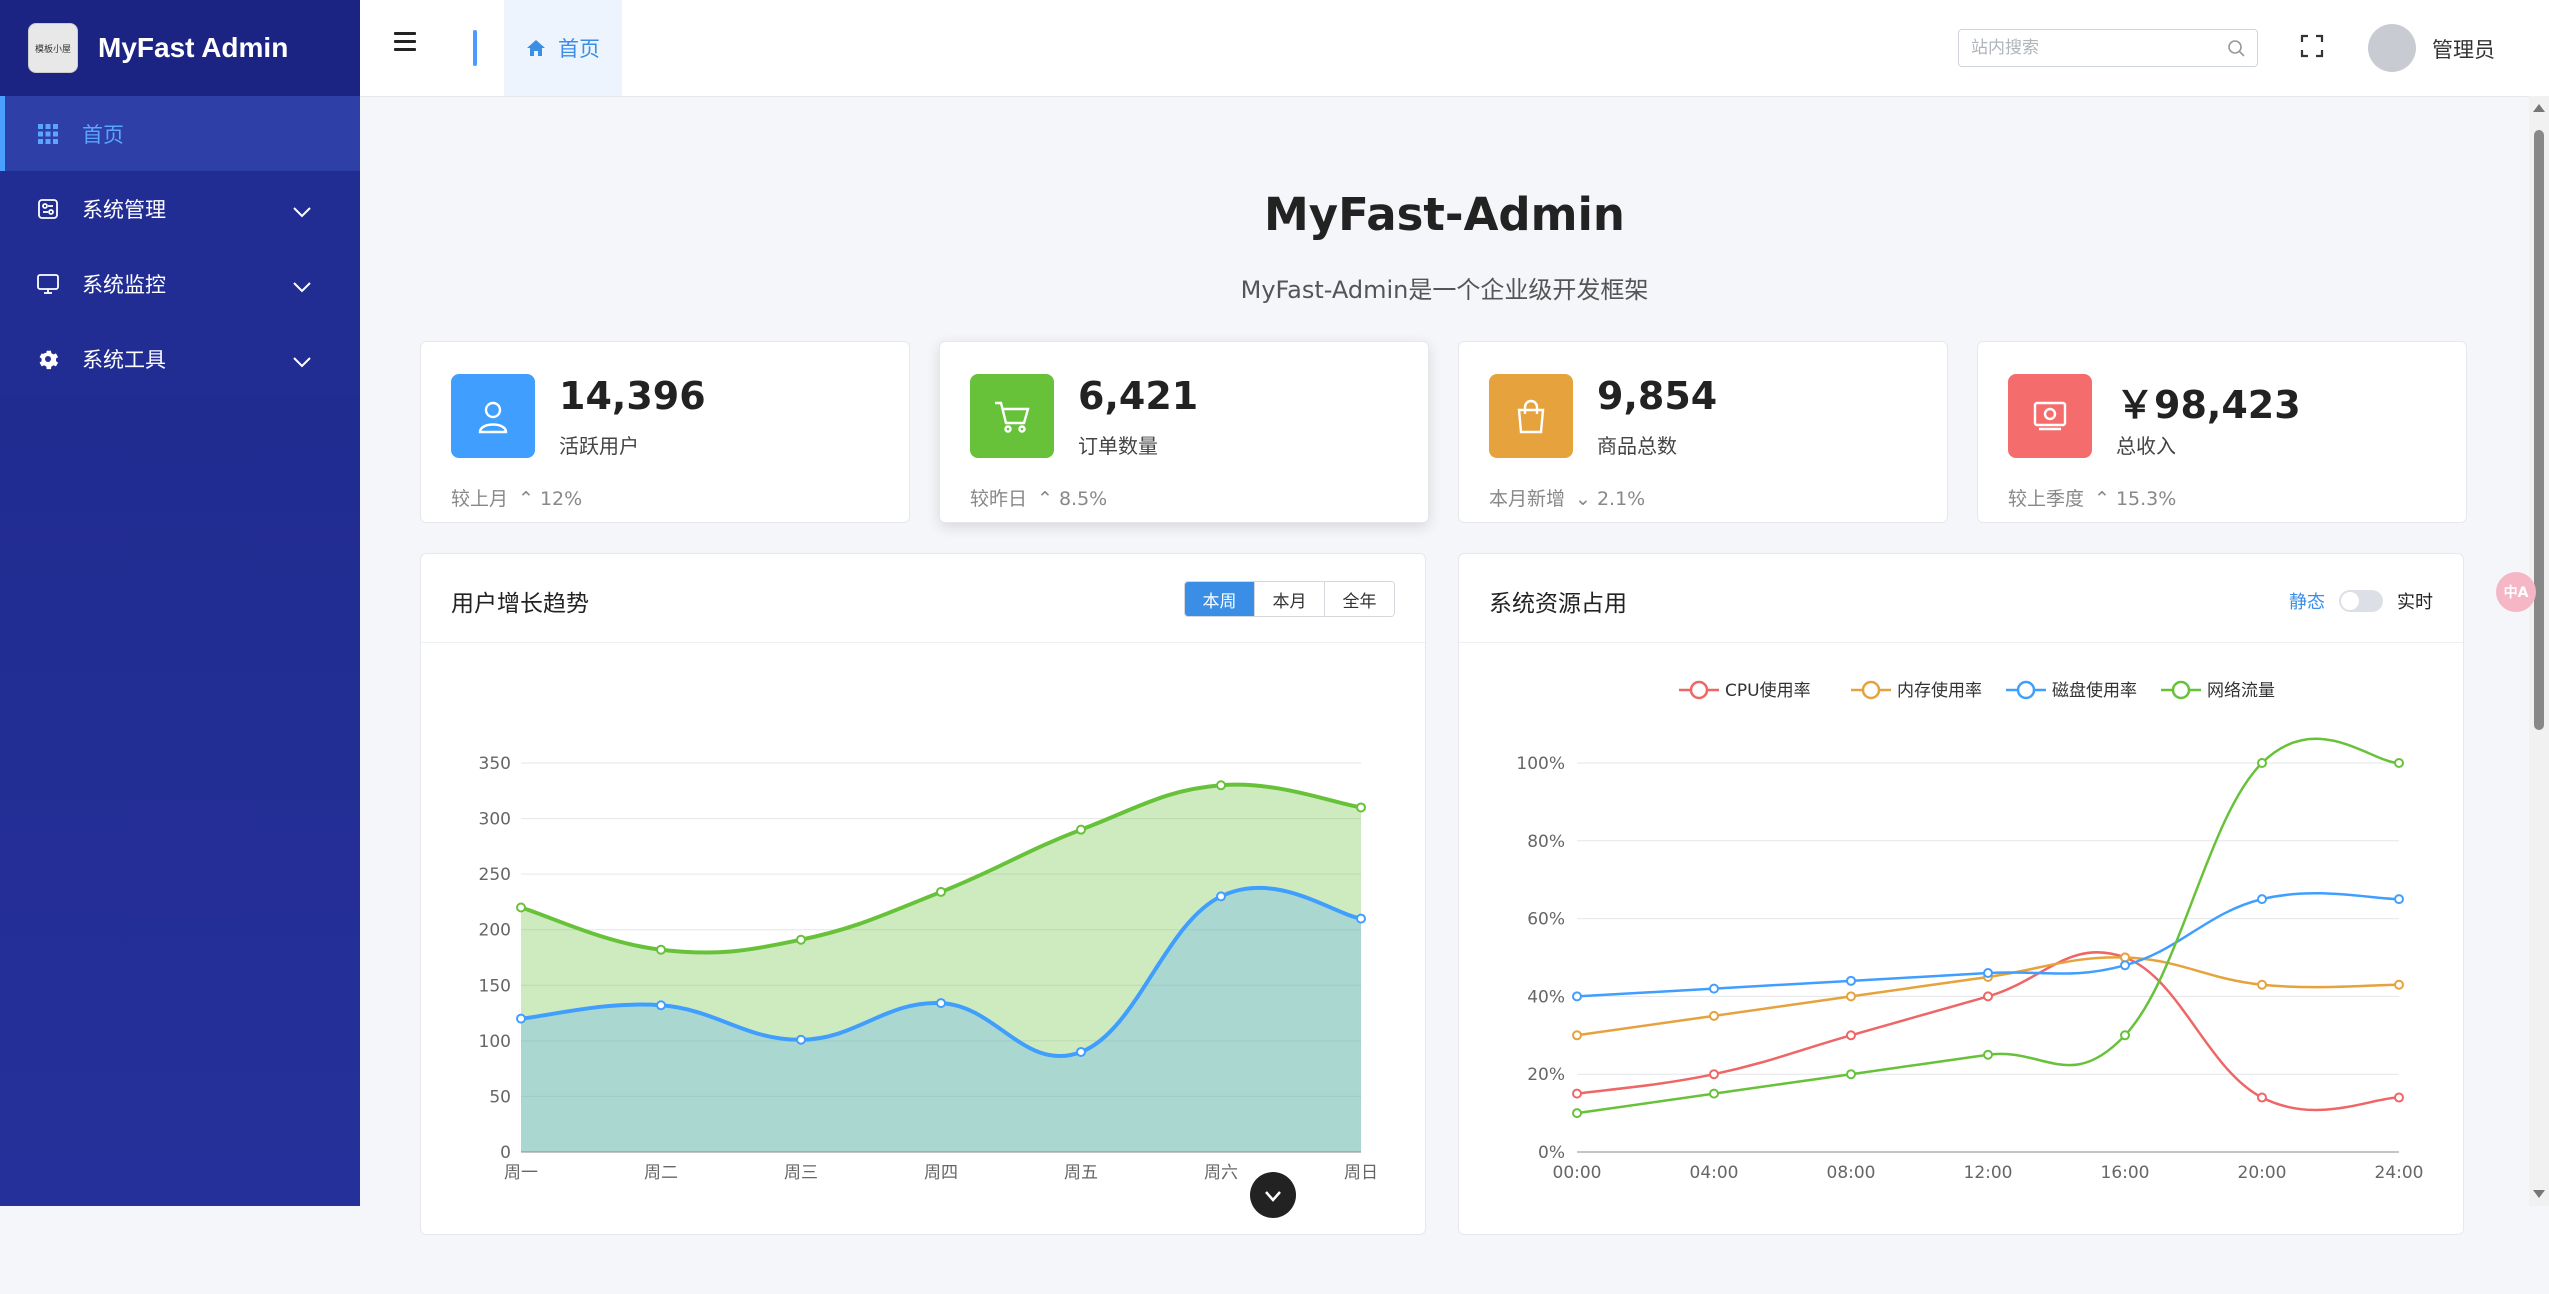  What do you see at coordinates (2146, 446) in the screenshot?
I see `stat-label: 总收入` at bounding box center [2146, 446].